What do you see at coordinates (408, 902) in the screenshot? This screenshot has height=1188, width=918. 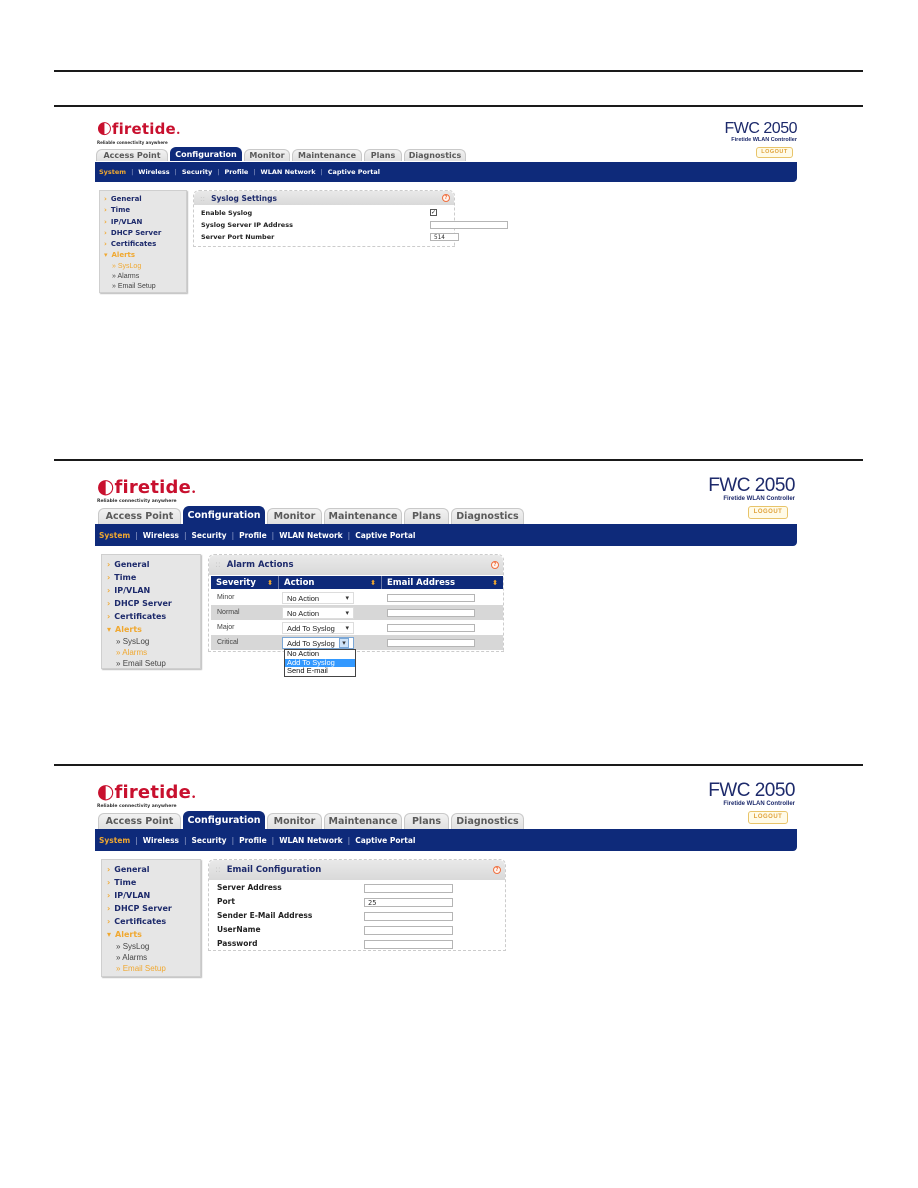 I see `port-input: 25` at bounding box center [408, 902].